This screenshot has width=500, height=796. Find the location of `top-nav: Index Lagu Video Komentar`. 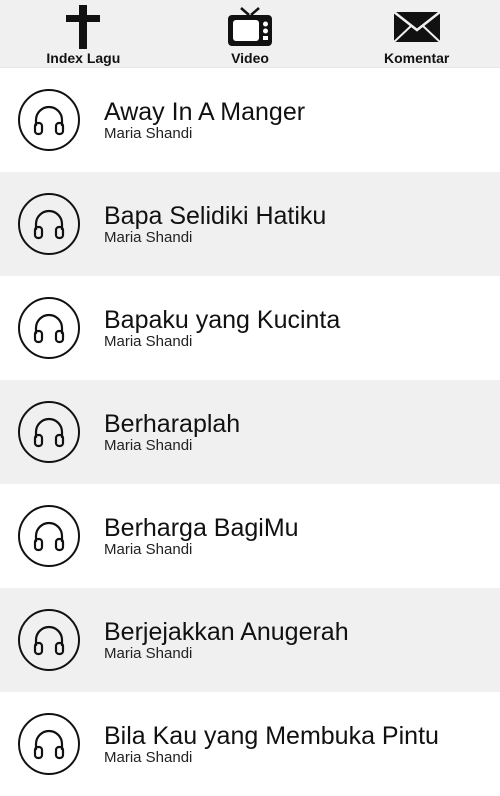

top-nav: Index Lagu Video Komentar is located at coordinates (250, 34).